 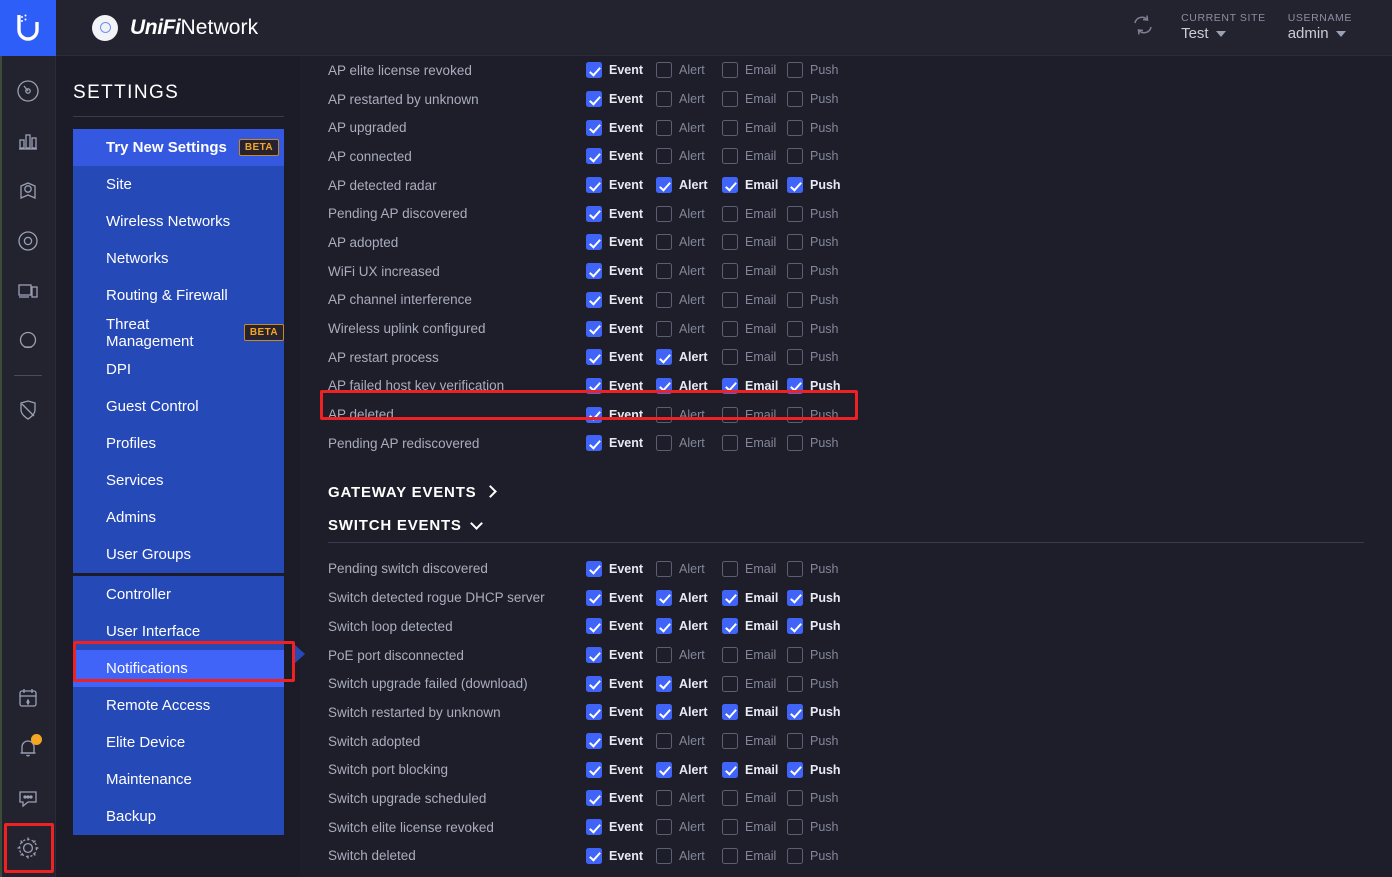 I want to click on sidebar-item-remote-access: Remote Access, so click(x=178, y=705).